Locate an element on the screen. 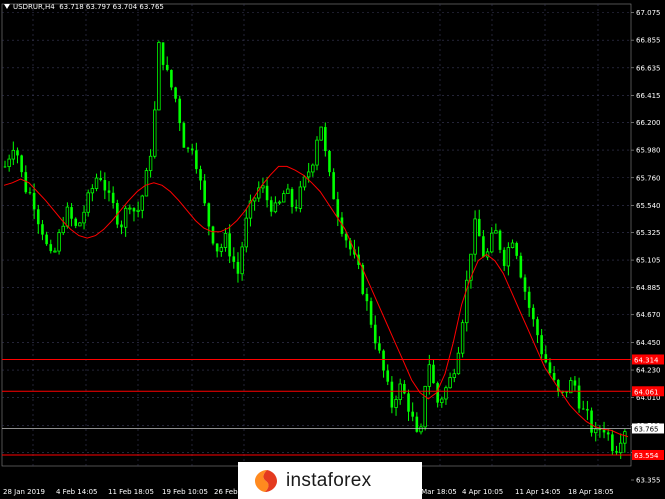 The image size is (665, 499). y-tick-label: 65.760 is located at coordinates (648, 178).